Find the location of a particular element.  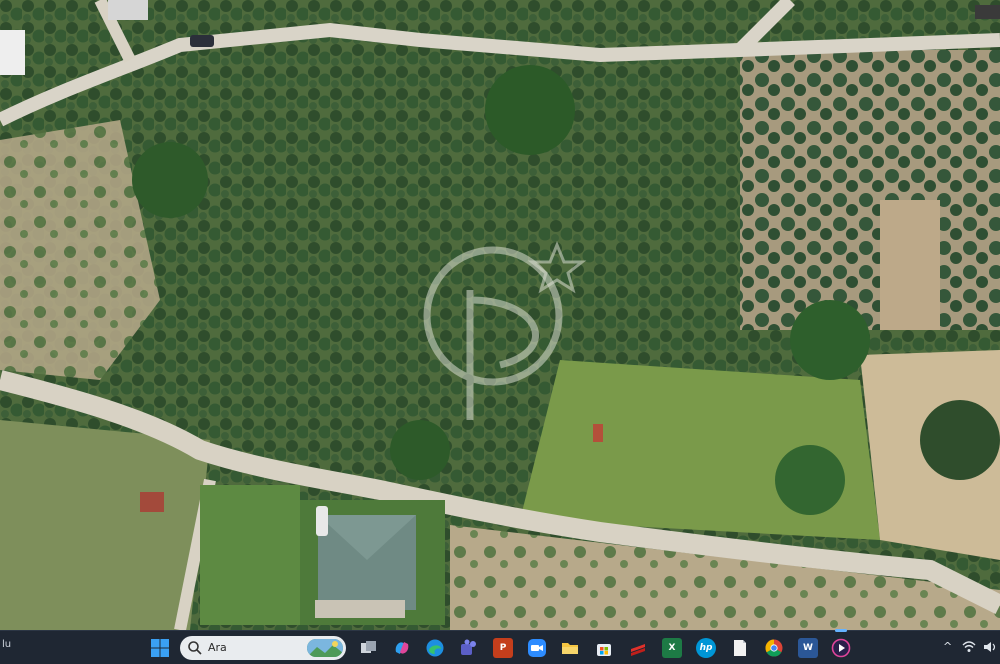

hp-icon: hp is located at coordinates (706, 648).